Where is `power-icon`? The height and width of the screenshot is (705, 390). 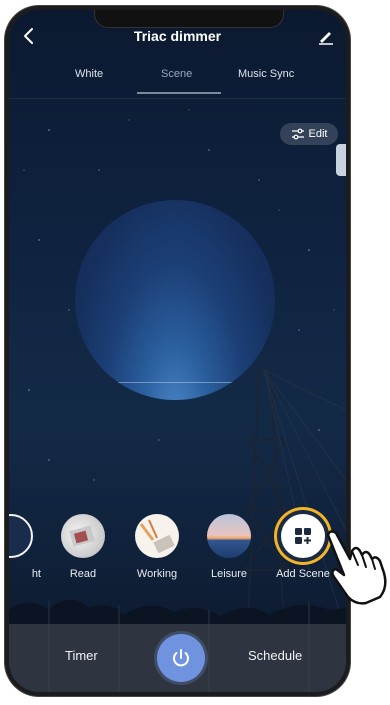
power-icon is located at coordinates (181, 658).